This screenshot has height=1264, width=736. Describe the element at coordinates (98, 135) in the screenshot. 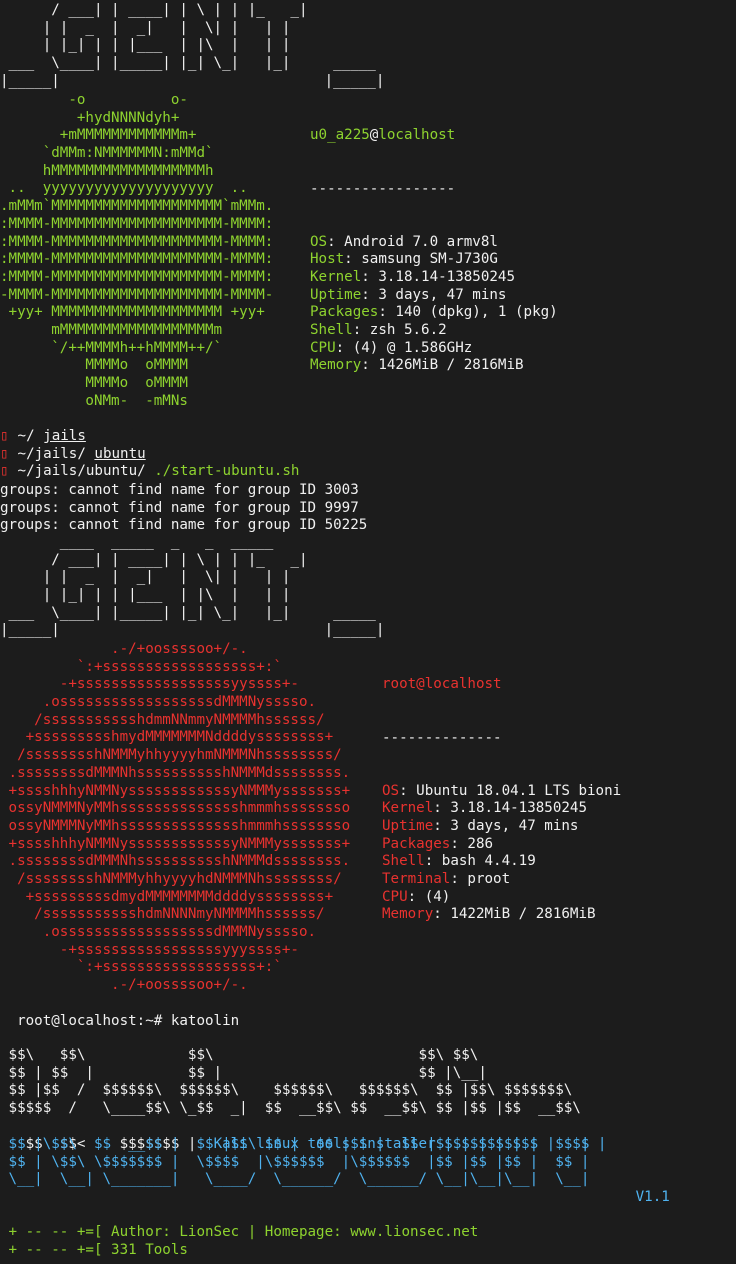

I see `logo-line: +mMMMMMMMMMMMMm+` at that location.